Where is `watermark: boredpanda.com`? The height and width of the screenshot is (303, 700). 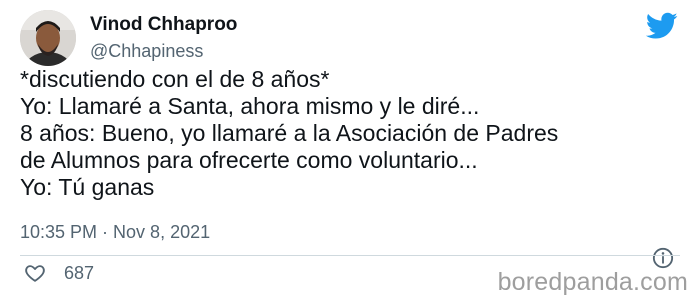 watermark: boredpanda.com is located at coordinates (592, 282).